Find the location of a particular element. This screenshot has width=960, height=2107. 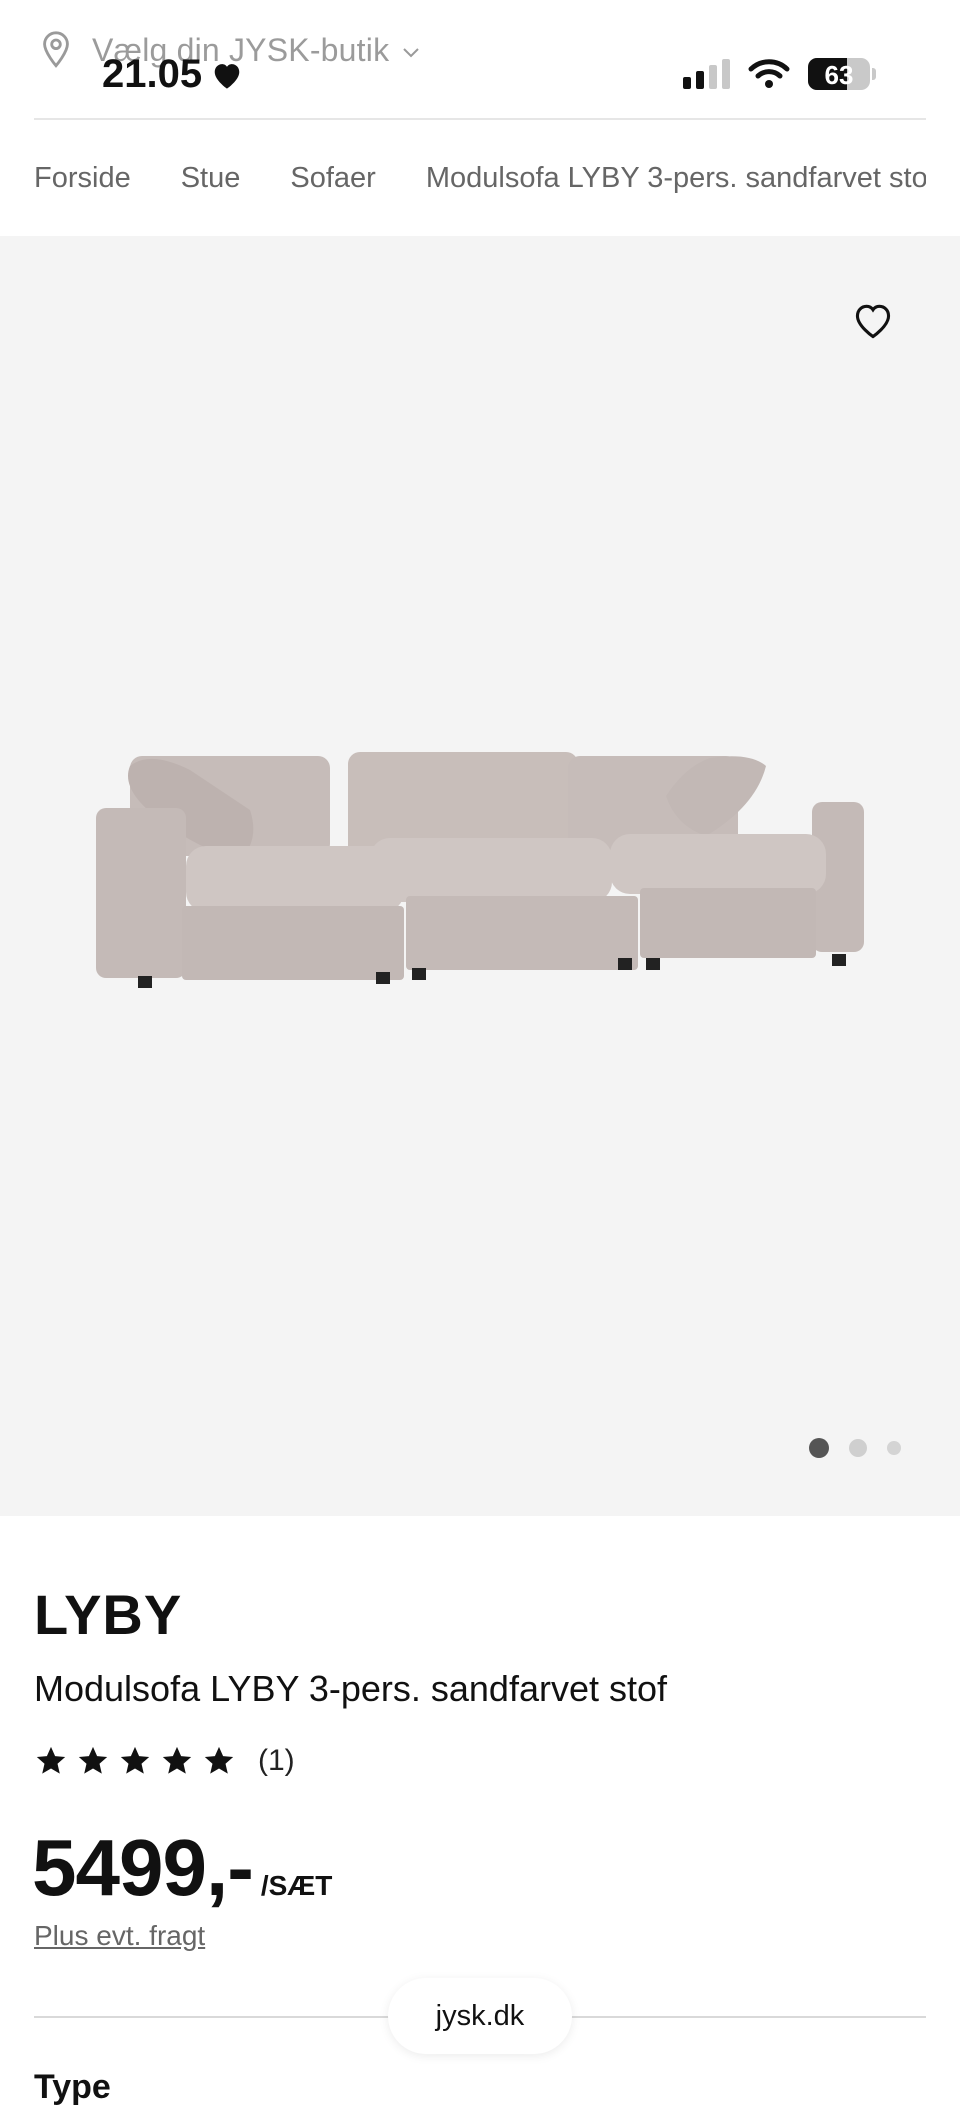

location-pin-icon is located at coordinates (56, 49).